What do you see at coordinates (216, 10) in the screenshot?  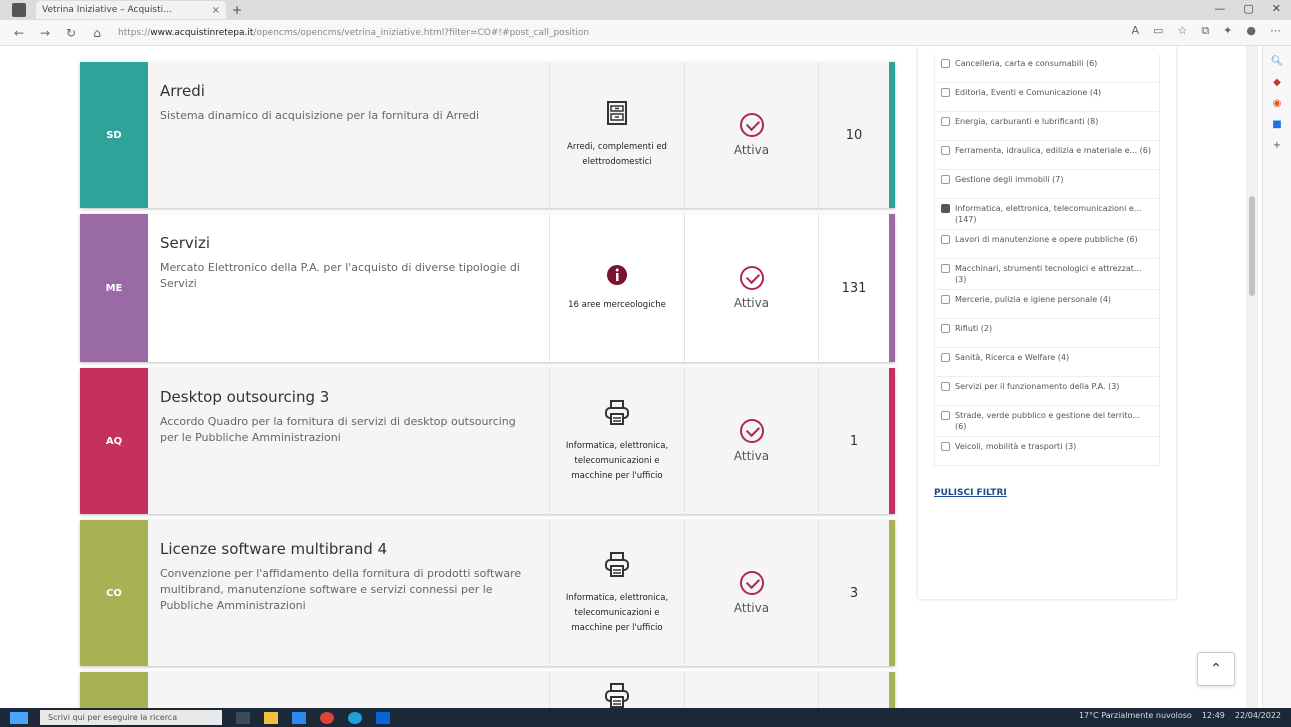 I see `tab-close-icon: ×` at bounding box center [216, 10].